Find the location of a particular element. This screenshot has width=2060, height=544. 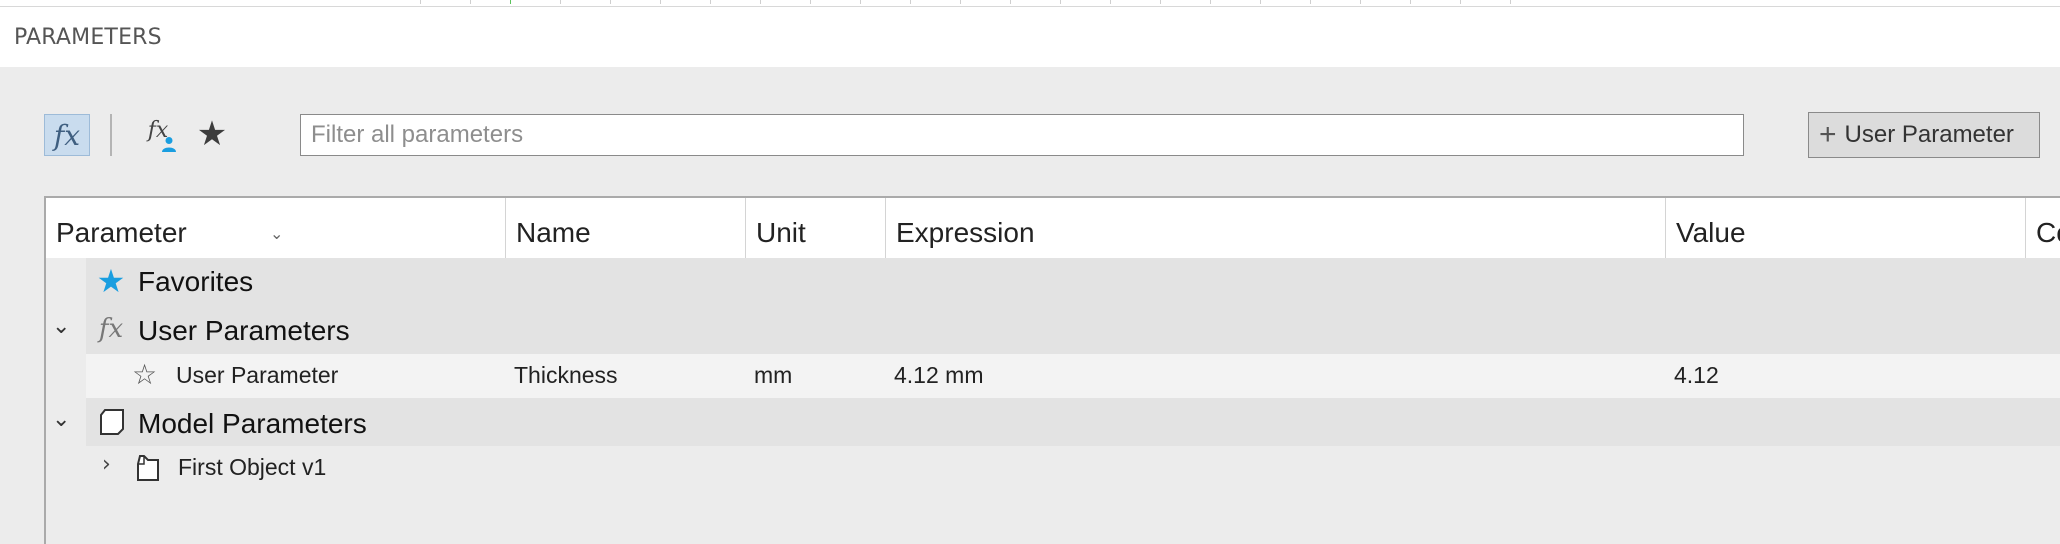

favorites-star-icon: ★ is located at coordinates (111, 281).